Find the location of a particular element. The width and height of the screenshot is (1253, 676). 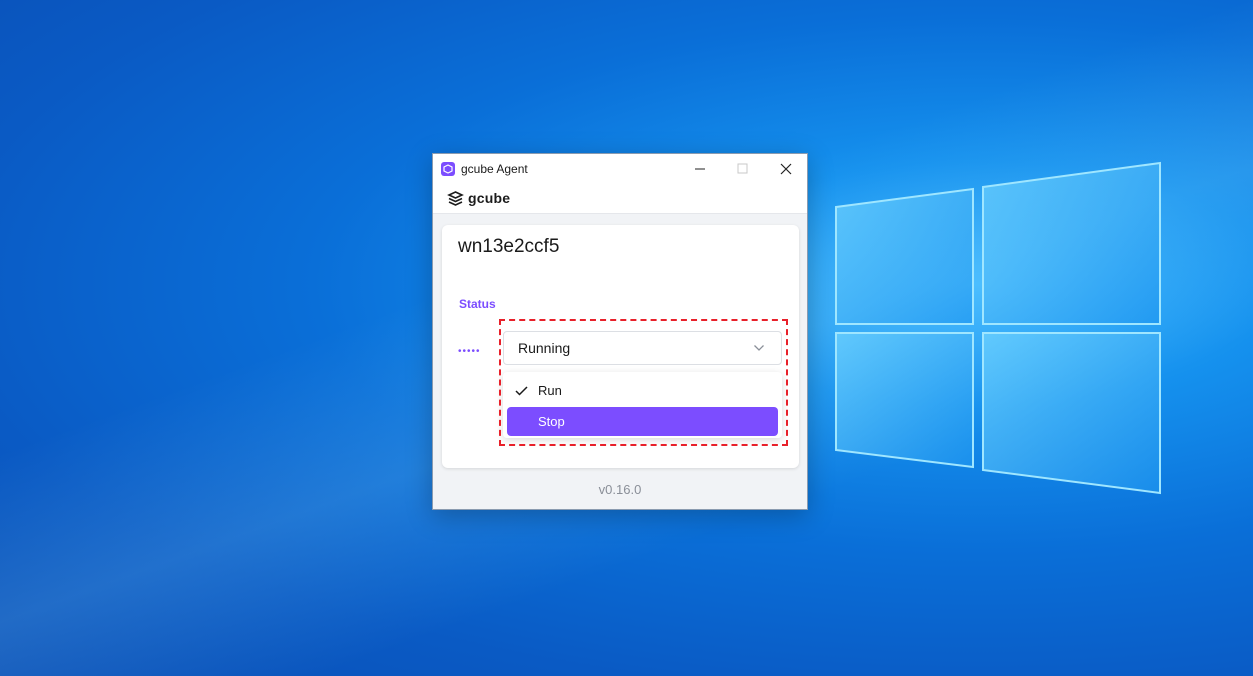

gcube-logo-icon is located at coordinates (455, 198).